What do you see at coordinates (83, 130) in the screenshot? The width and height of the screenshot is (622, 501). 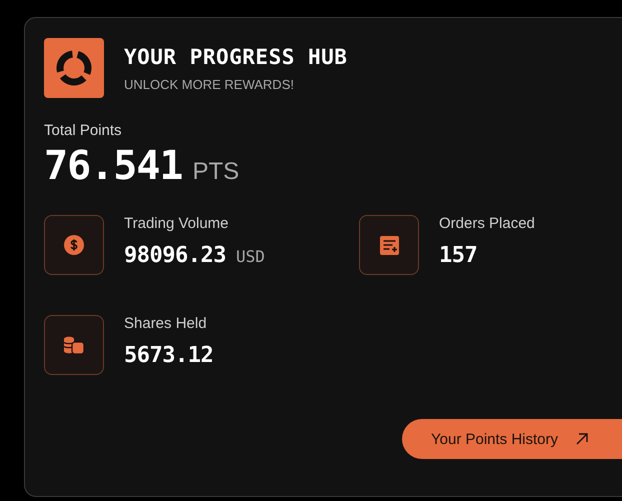 I see `total-points-label: Total Points` at bounding box center [83, 130].